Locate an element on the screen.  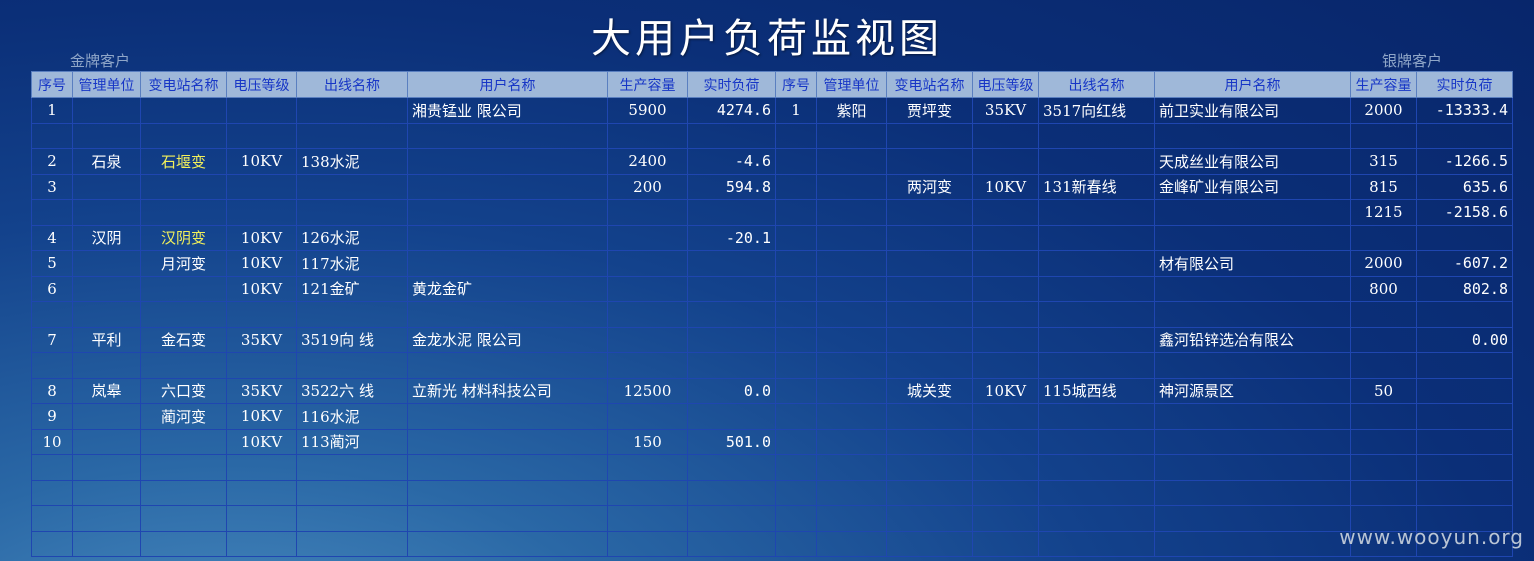
table-row: 鑫河铅锌选冶有限公 0.00 is located at coordinates (1144, 339).